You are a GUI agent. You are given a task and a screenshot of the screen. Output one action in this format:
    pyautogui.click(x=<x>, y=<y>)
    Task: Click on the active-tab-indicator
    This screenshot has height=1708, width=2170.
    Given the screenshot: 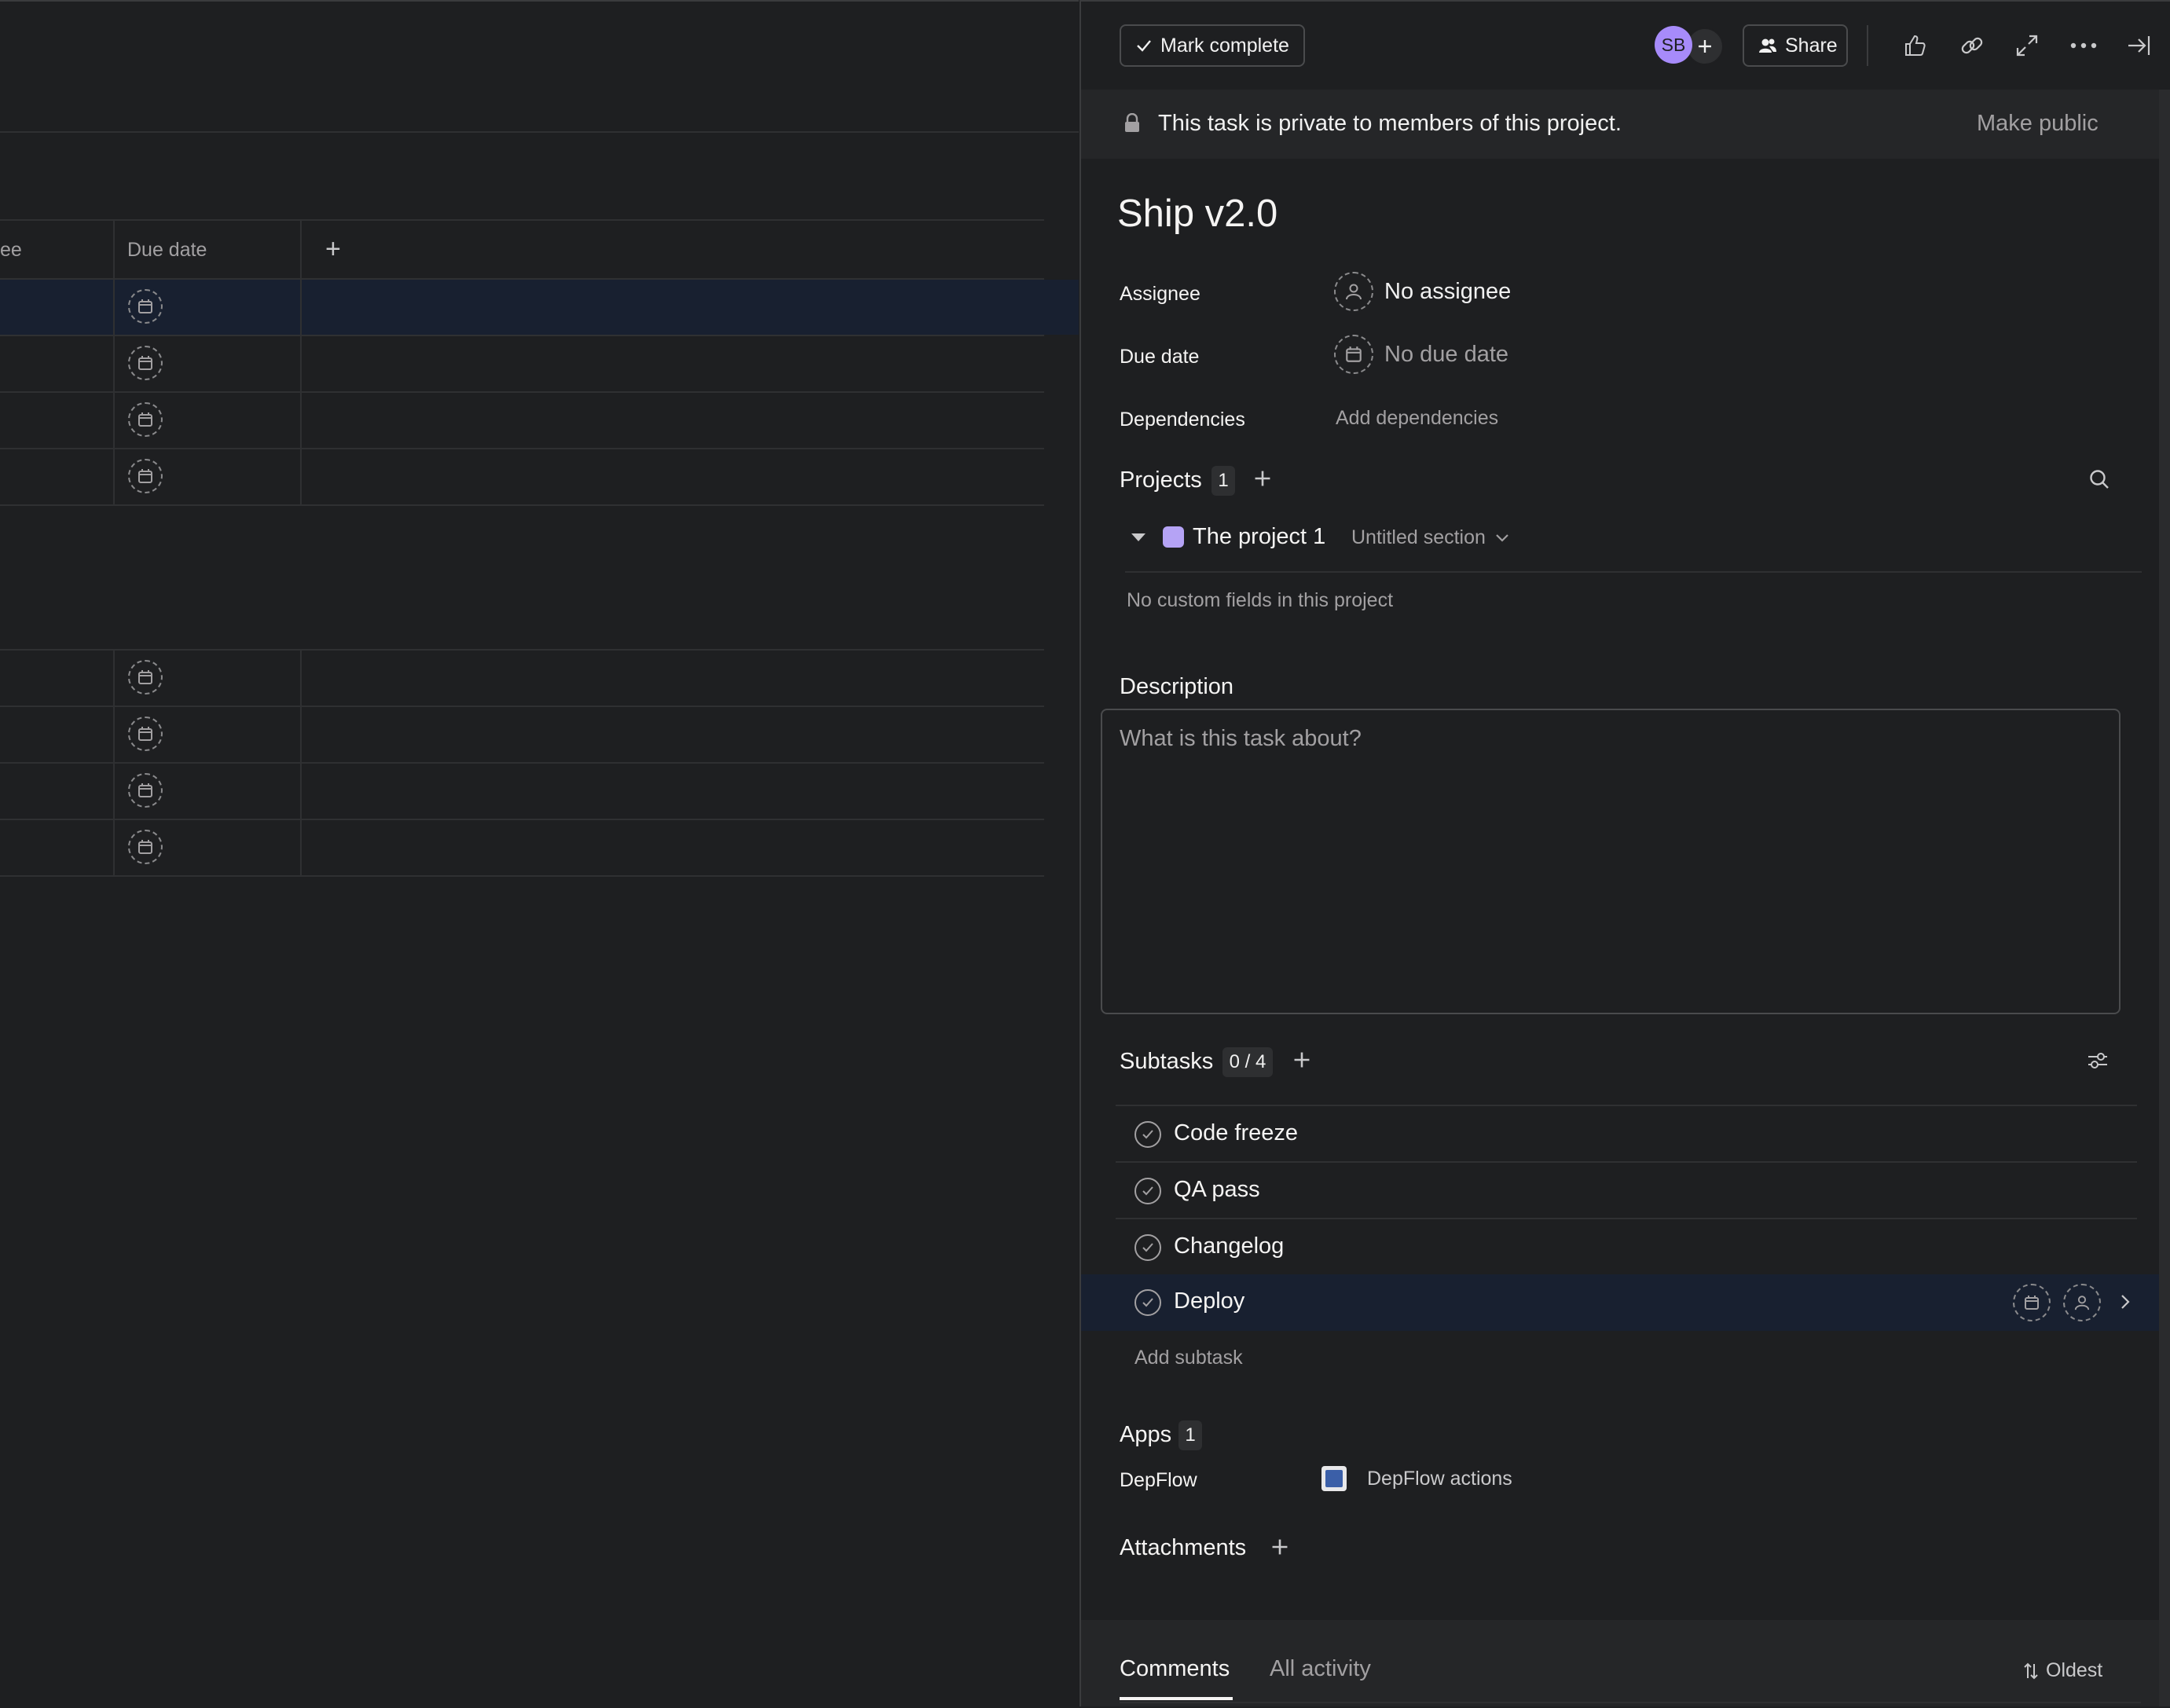 What is the action you would take?
    pyautogui.click(x=1177, y=1698)
    